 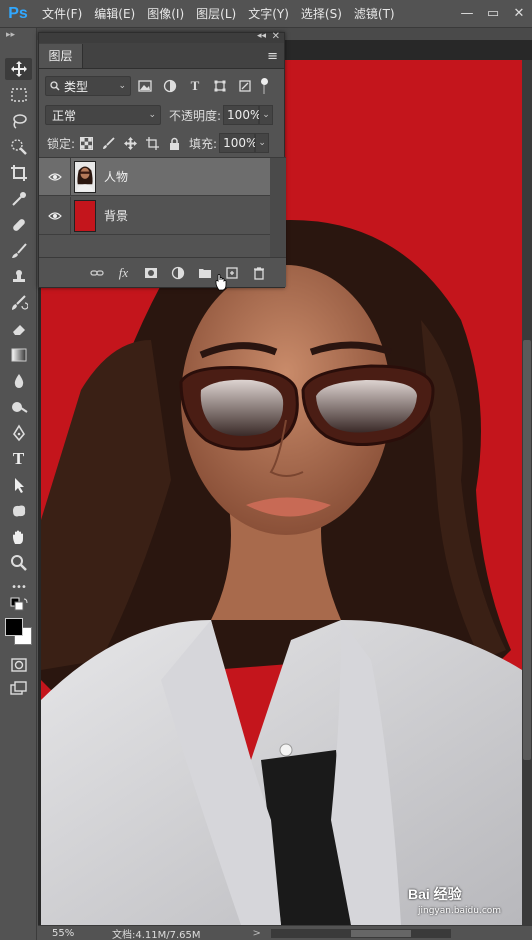 I want to click on opacity-input: 100%, so click(x=242, y=115).